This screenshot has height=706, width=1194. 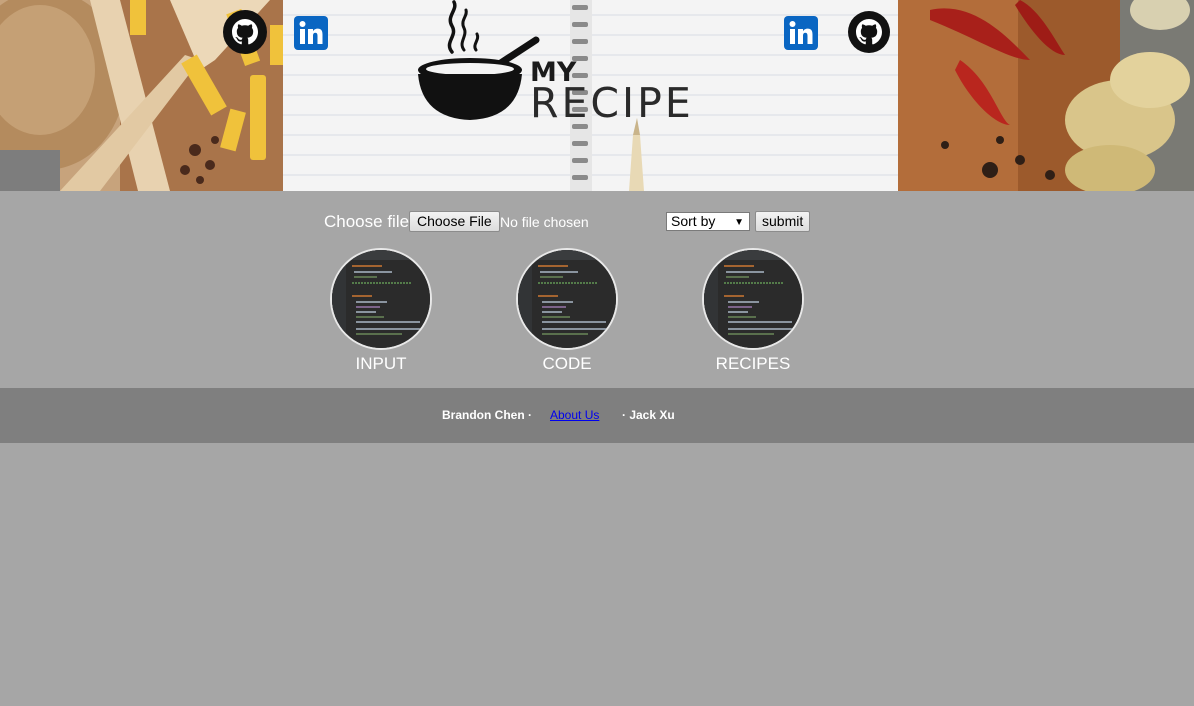 I want to click on choose-file-label: Choose file, so click(x=367, y=221).